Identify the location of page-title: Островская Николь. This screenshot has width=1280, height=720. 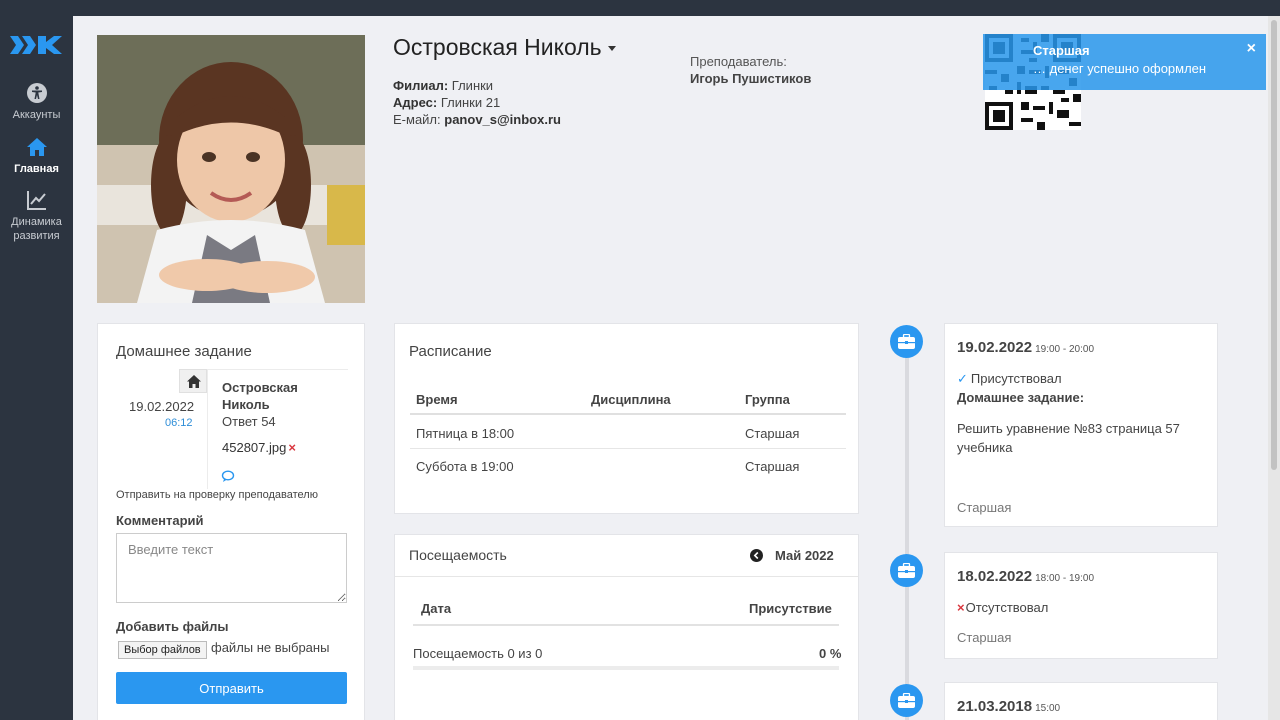
(497, 47).